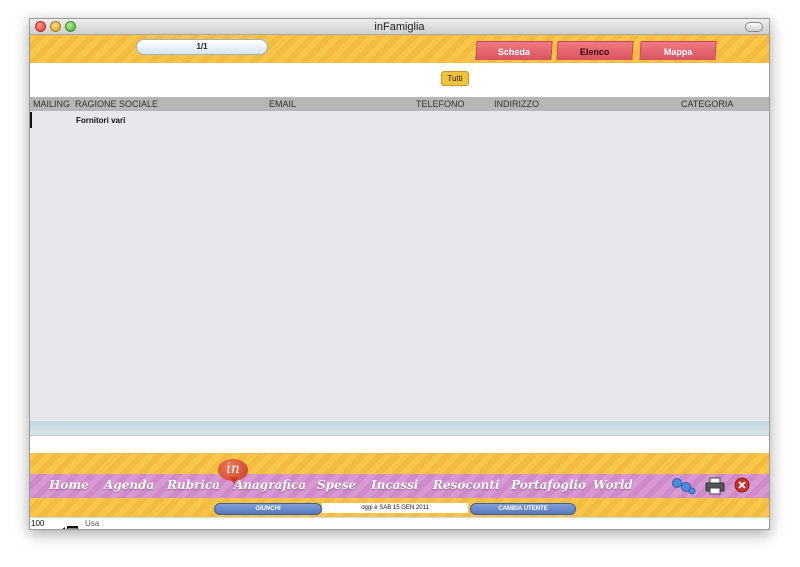  What do you see at coordinates (31, 120) in the screenshot?
I see `row-selection-marker` at bounding box center [31, 120].